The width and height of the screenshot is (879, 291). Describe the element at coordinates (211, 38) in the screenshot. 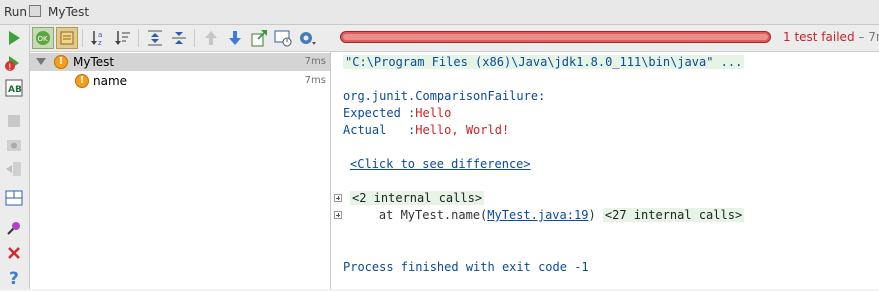

I see `prev-failed-icon` at that location.